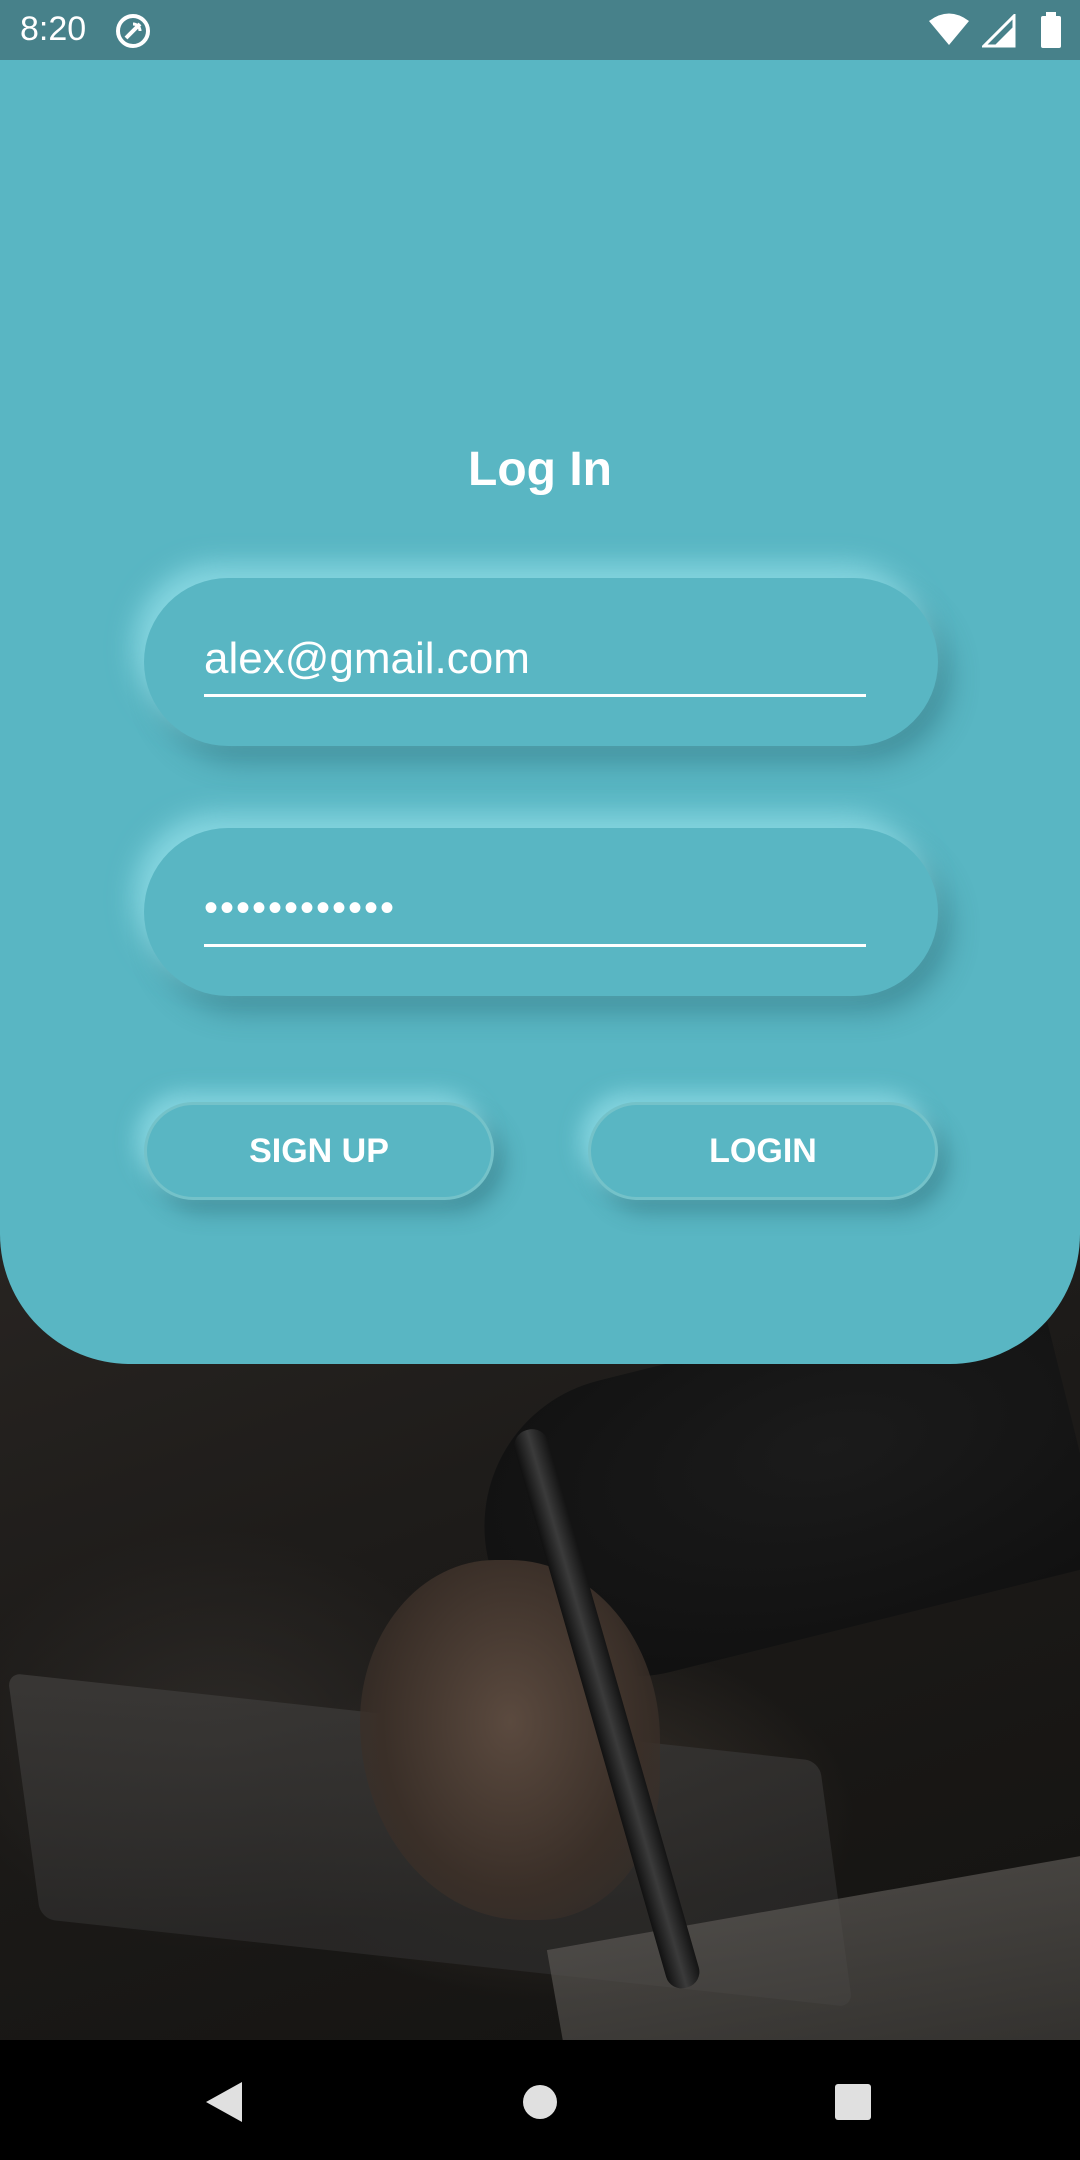 Image resolution: width=1080 pixels, height=2160 pixels. I want to click on cell-signal-icon, so click(999, 31).